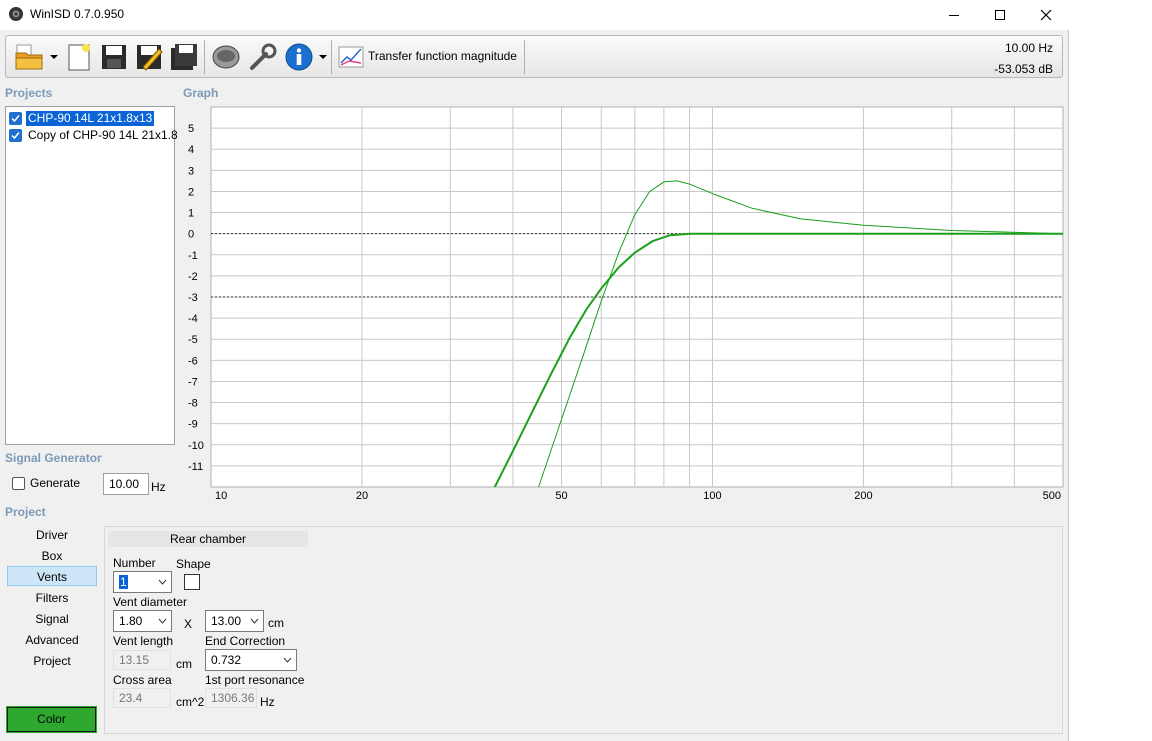 This screenshot has width=1152, height=741. I want to click on minimize-icon, so click(954, 15).